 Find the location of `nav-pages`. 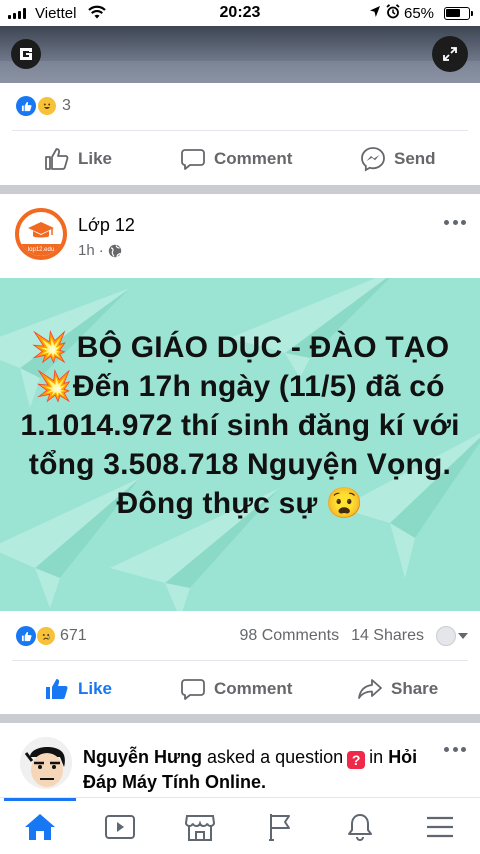

nav-pages is located at coordinates (280, 827).